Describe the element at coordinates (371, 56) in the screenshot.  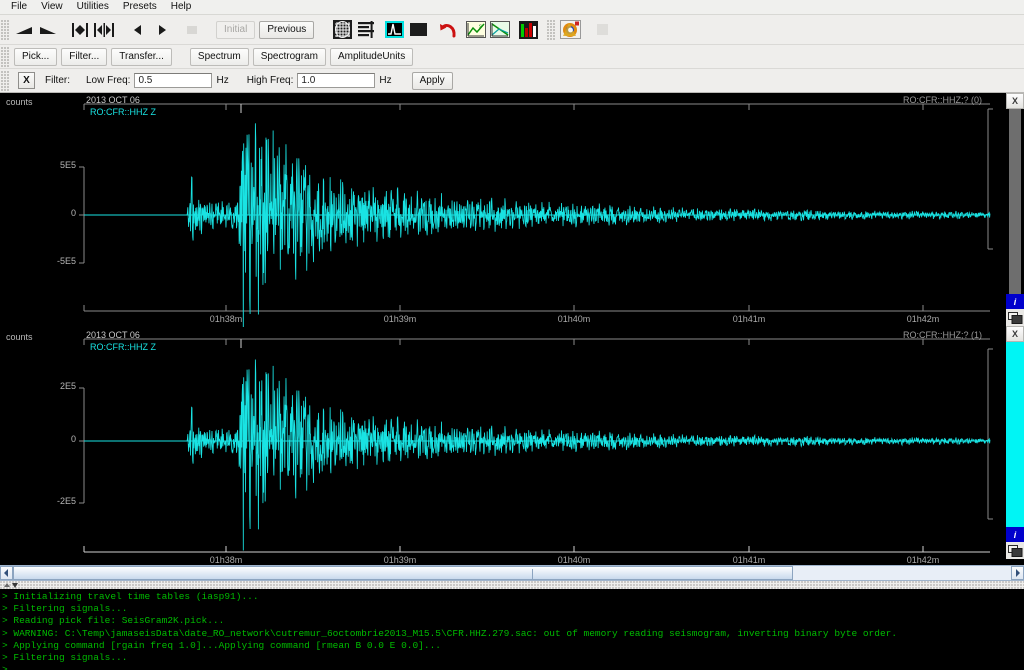
I see `amplitude-units-button: AmplitudeUnits` at that location.